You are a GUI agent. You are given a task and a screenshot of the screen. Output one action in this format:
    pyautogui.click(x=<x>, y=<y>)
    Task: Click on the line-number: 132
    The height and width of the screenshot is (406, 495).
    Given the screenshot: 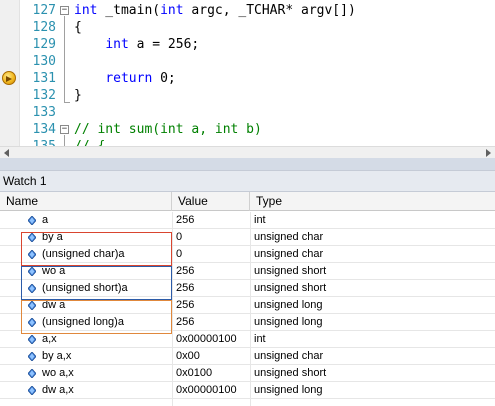 What is the action you would take?
    pyautogui.click(x=44, y=95)
    